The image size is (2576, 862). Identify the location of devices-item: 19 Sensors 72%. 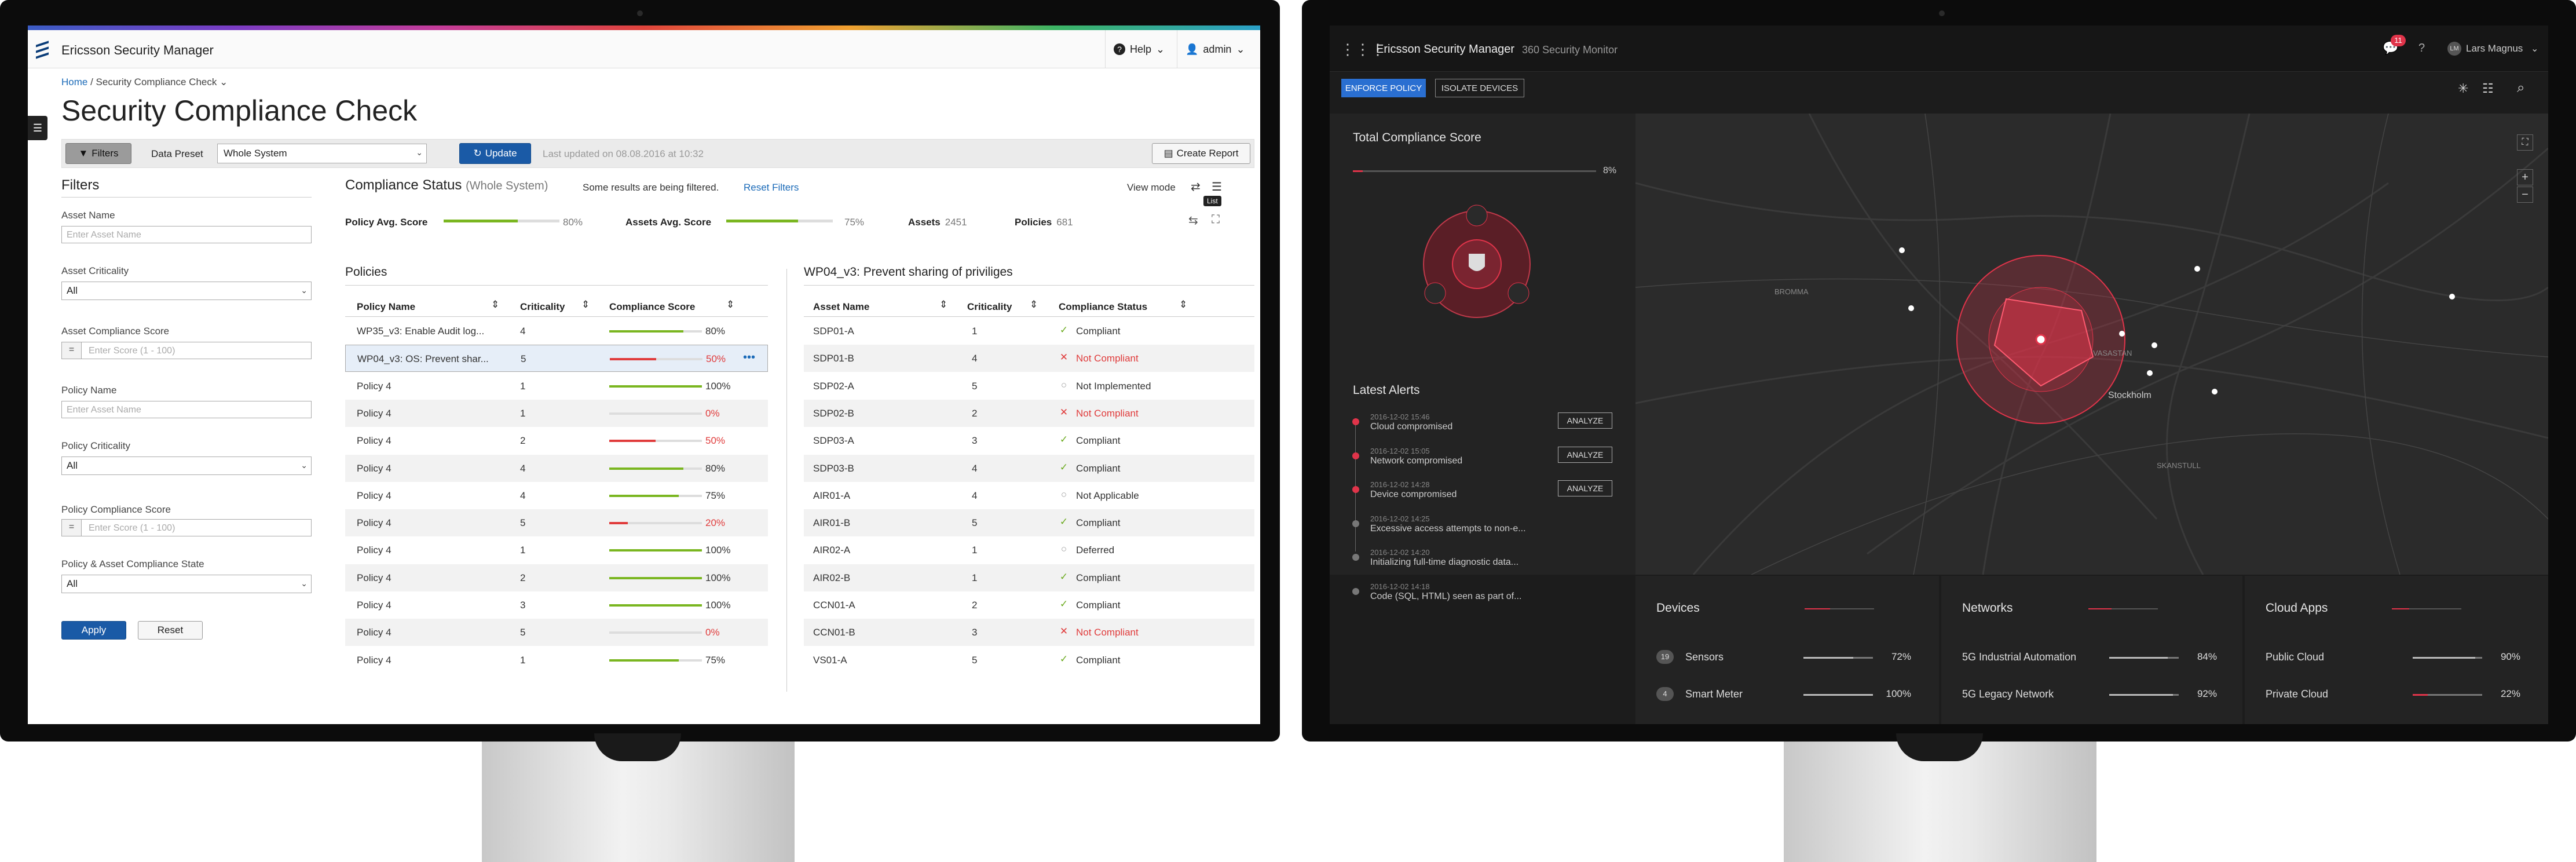
(1783, 658).